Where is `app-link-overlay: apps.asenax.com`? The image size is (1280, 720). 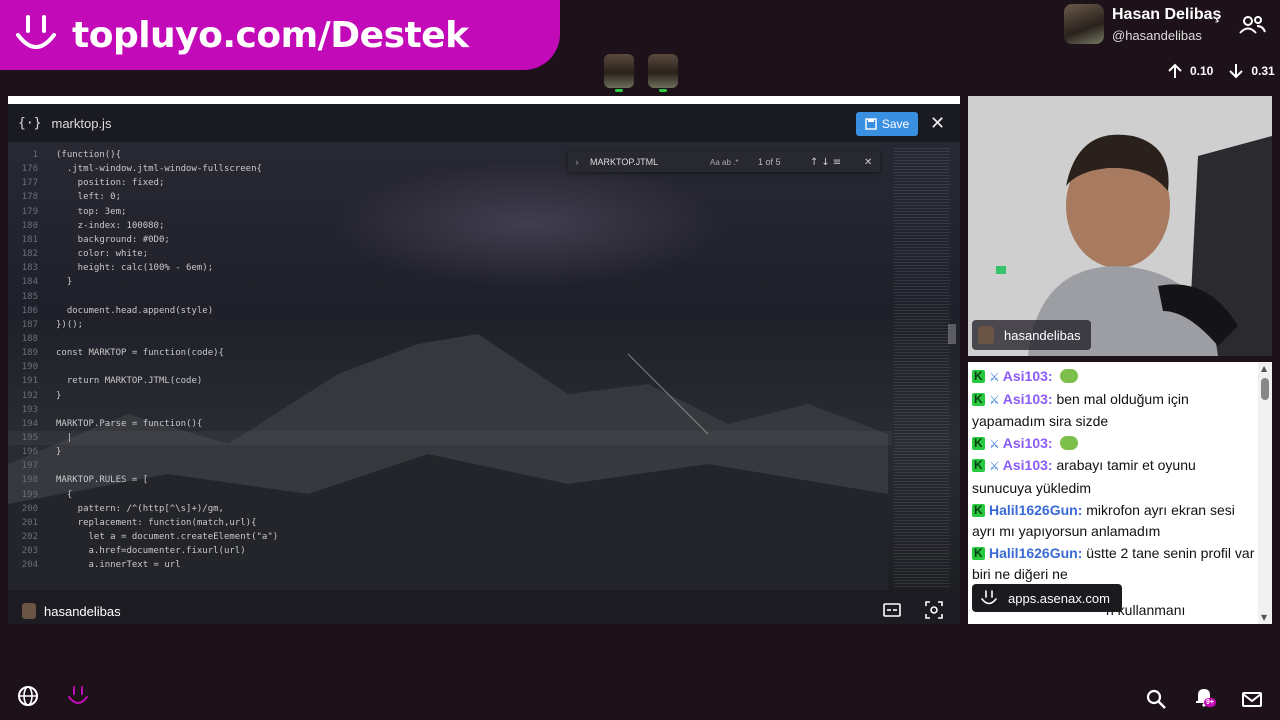
app-link-overlay: apps.asenax.com is located at coordinates (1047, 598).